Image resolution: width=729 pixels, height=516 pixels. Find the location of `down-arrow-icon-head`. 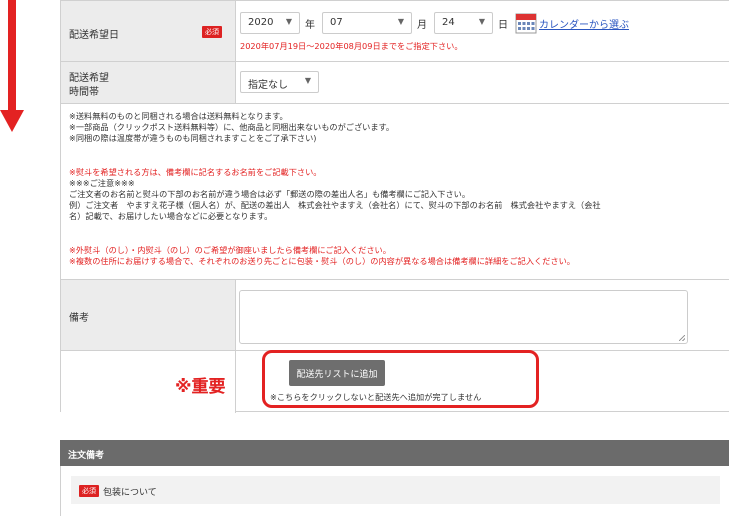

down-arrow-icon-head is located at coordinates (12, 121).